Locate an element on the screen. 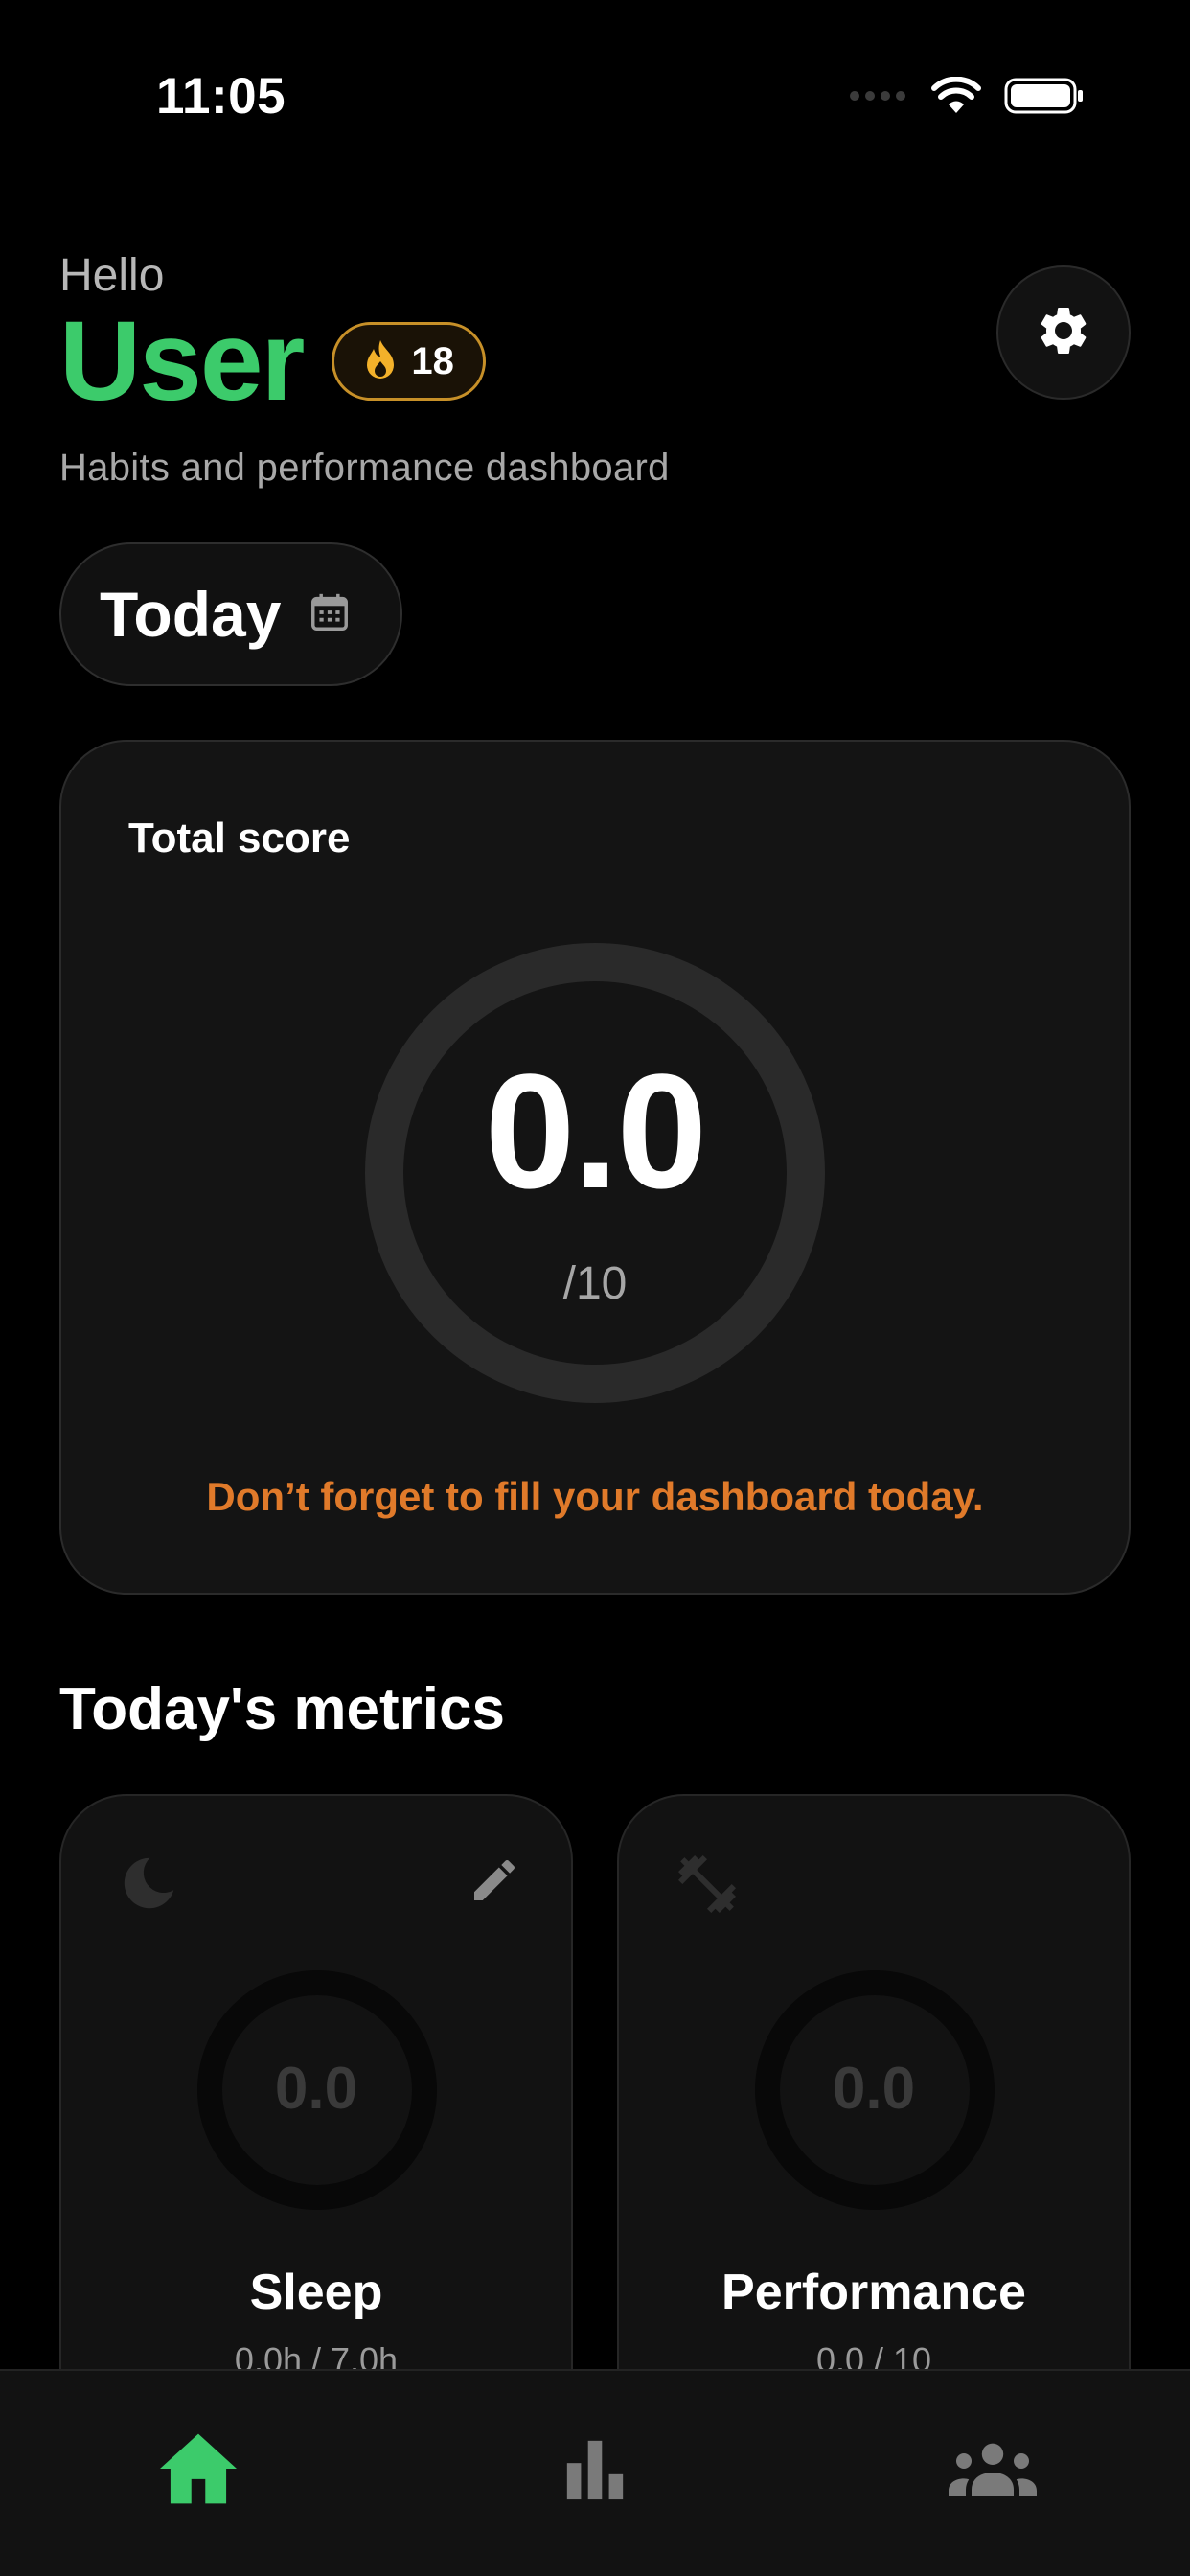  nav-home is located at coordinates (199, 2469).